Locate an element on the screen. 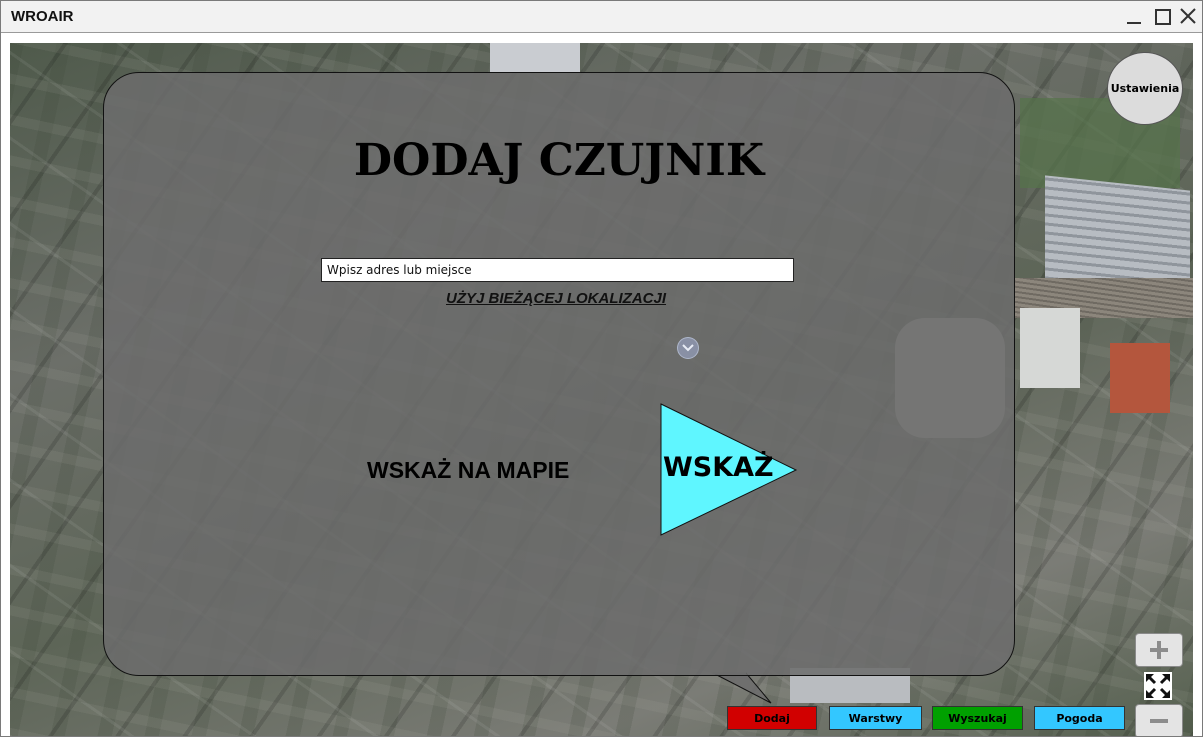 The height and width of the screenshot is (737, 1203). use-current-location-link: UŻYJ BIEŻĄCEJ LOKALIZACJI is located at coordinates (556, 298).